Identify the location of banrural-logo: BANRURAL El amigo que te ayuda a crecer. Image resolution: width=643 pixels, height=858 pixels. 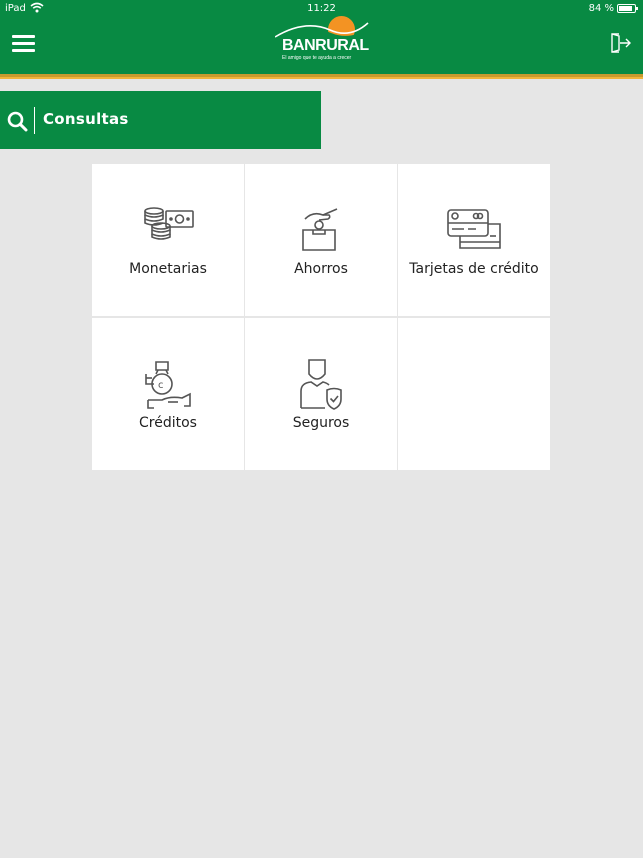
(322, 39).